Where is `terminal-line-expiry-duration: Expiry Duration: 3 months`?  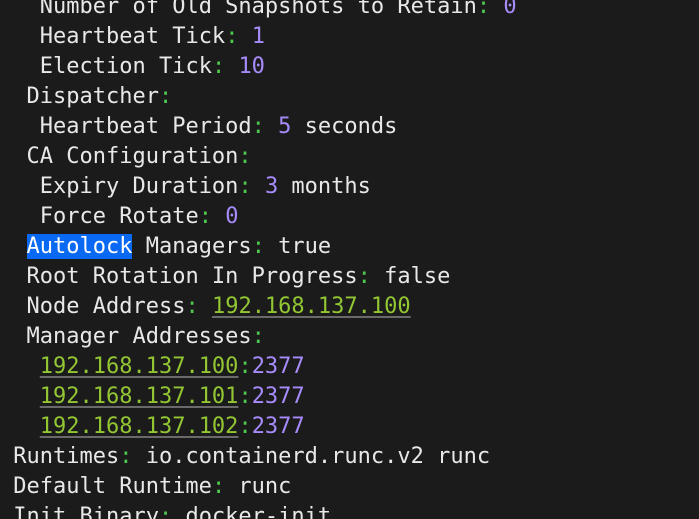 terminal-line-expiry-duration: Expiry Duration: 3 months is located at coordinates (349, 187).